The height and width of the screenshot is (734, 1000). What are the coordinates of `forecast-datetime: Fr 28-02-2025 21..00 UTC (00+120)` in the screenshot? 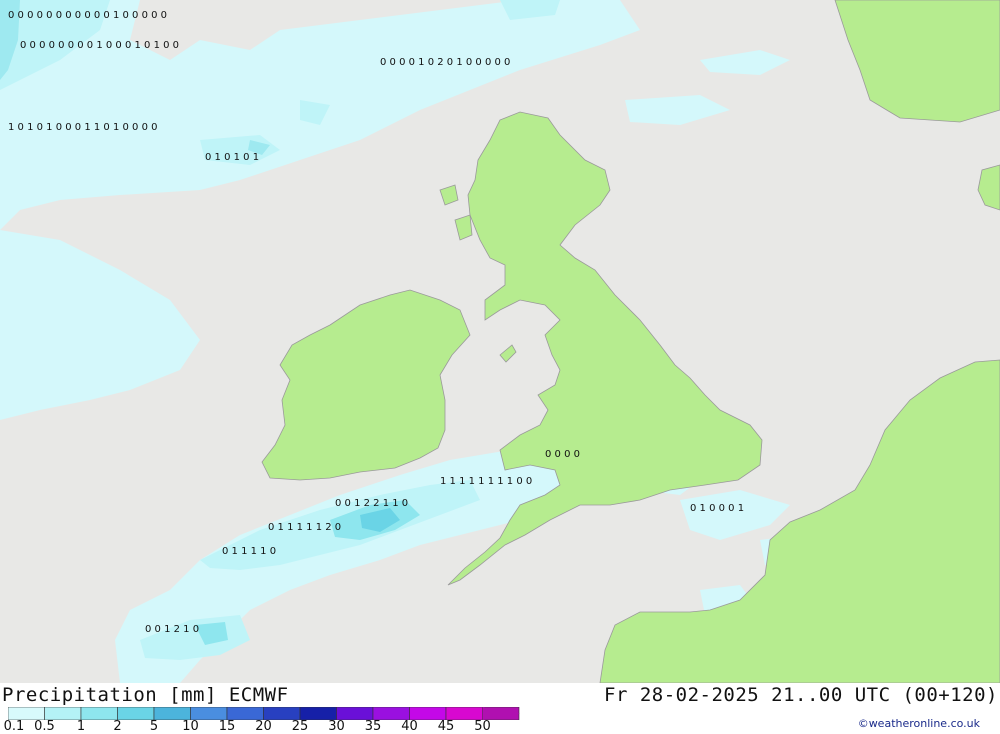 It's located at (801, 695).